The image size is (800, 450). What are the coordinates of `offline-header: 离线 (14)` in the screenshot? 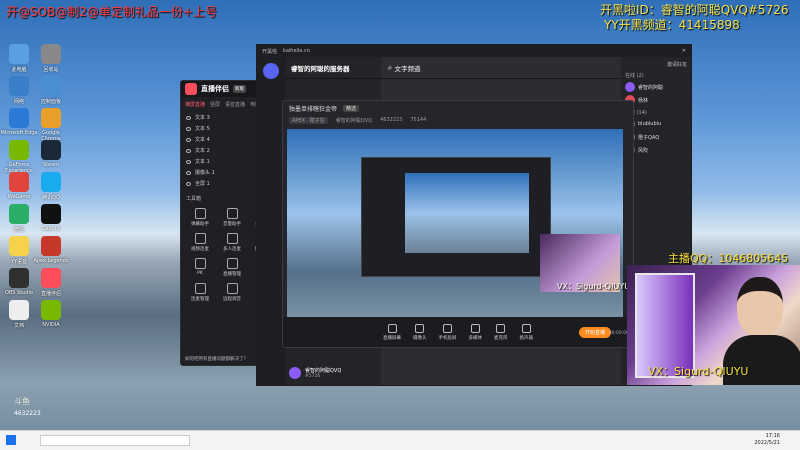 It's located at (636, 113).